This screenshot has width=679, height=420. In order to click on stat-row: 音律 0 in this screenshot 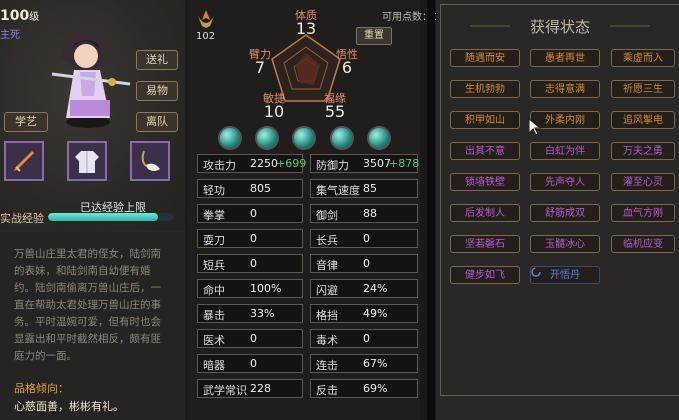, I will do `click(364, 263)`.